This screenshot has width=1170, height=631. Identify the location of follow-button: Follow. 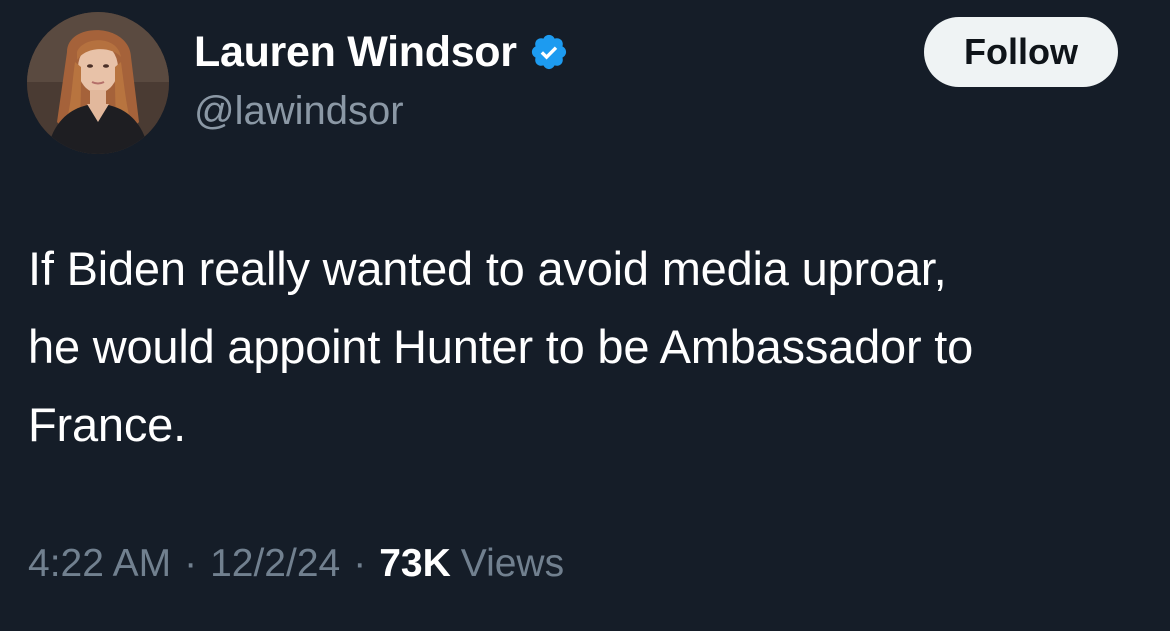
(1021, 52).